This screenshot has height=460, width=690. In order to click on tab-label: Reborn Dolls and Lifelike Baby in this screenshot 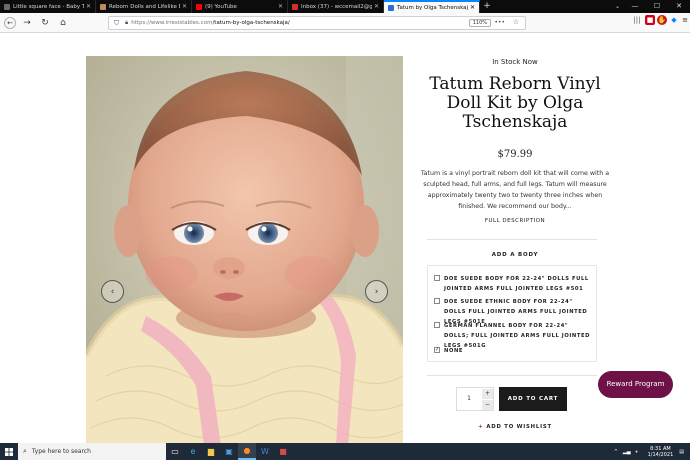, I will do `click(144, 6)`.